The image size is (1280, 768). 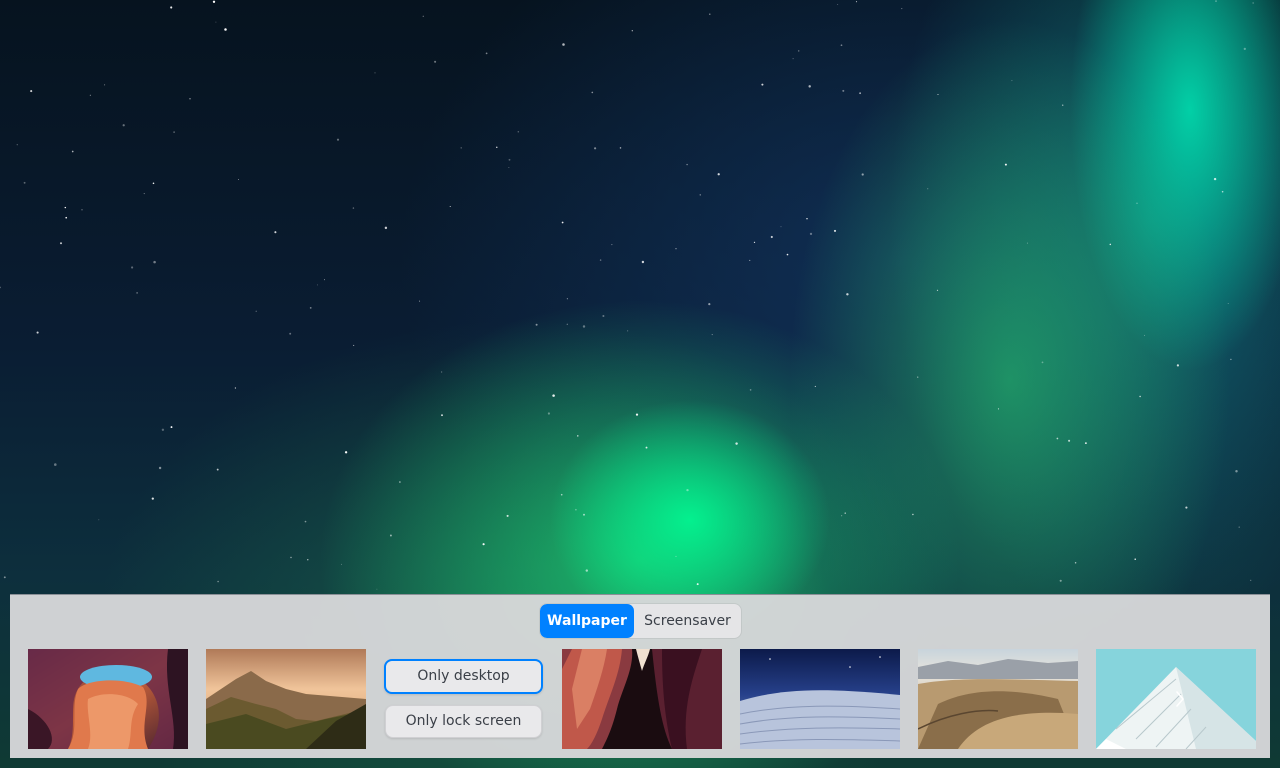 What do you see at coordinates (1180, 699) in the screenshot?
I see `chevron-right-icon` at bounding box center [1180, 699].